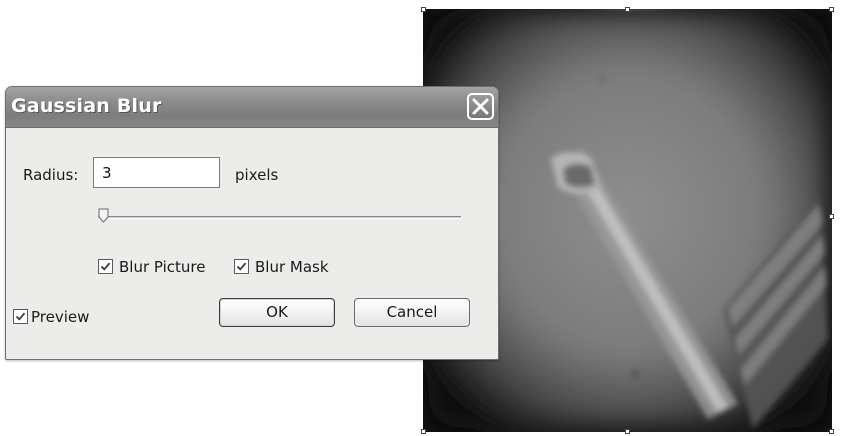 The height and width of the screenshot is (436, 842). Describe the element at coordinates (831, 431) in the screenshot. I see `selection-handle-bottom-right` at that location.